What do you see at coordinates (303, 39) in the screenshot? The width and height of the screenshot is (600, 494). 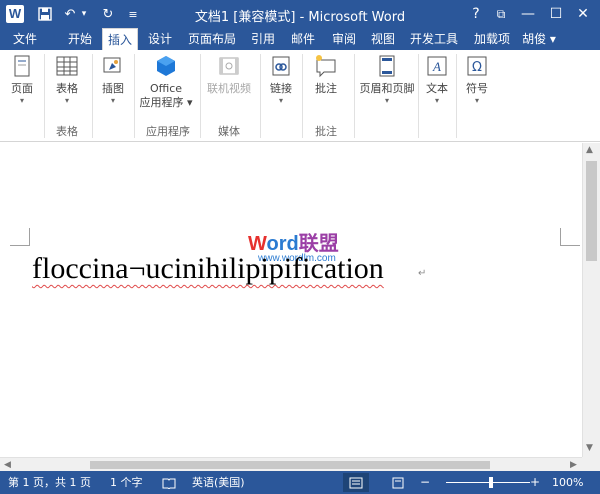 I see `tab-mailings: 邮件` at bounding box center [303, 39].